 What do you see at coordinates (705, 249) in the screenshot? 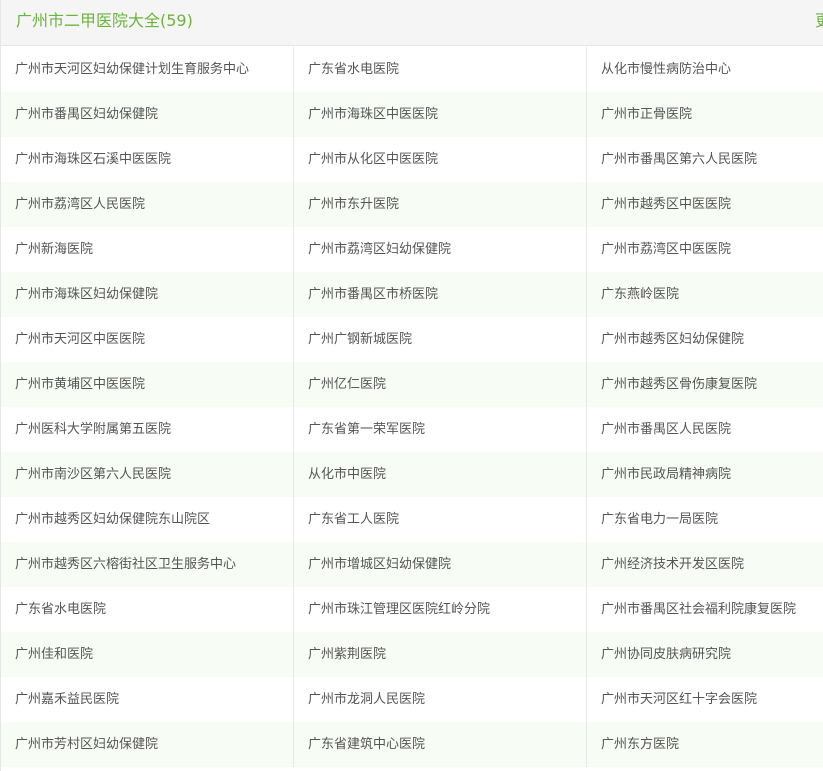
I see `hospital-link: 广州市荔湾区中医医院` at bounding box center [705, 249].